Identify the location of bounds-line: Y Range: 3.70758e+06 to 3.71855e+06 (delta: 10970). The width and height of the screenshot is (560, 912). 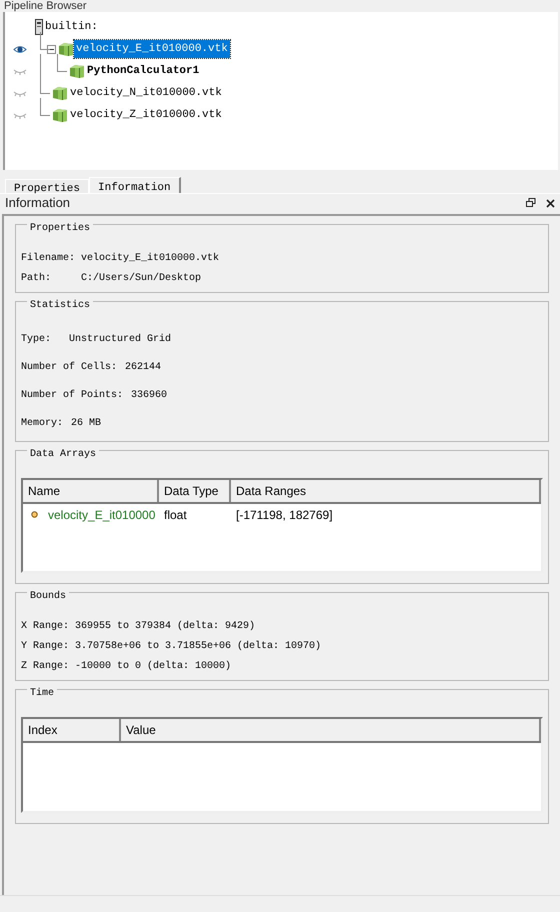
(171, 647).